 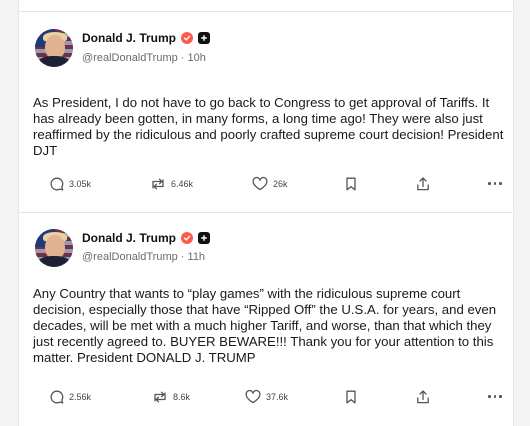 What do you see at coordinates (170, 397) in the screenshot?
I see `retruth-button: 8.6k` at bounding box center [170, 397].